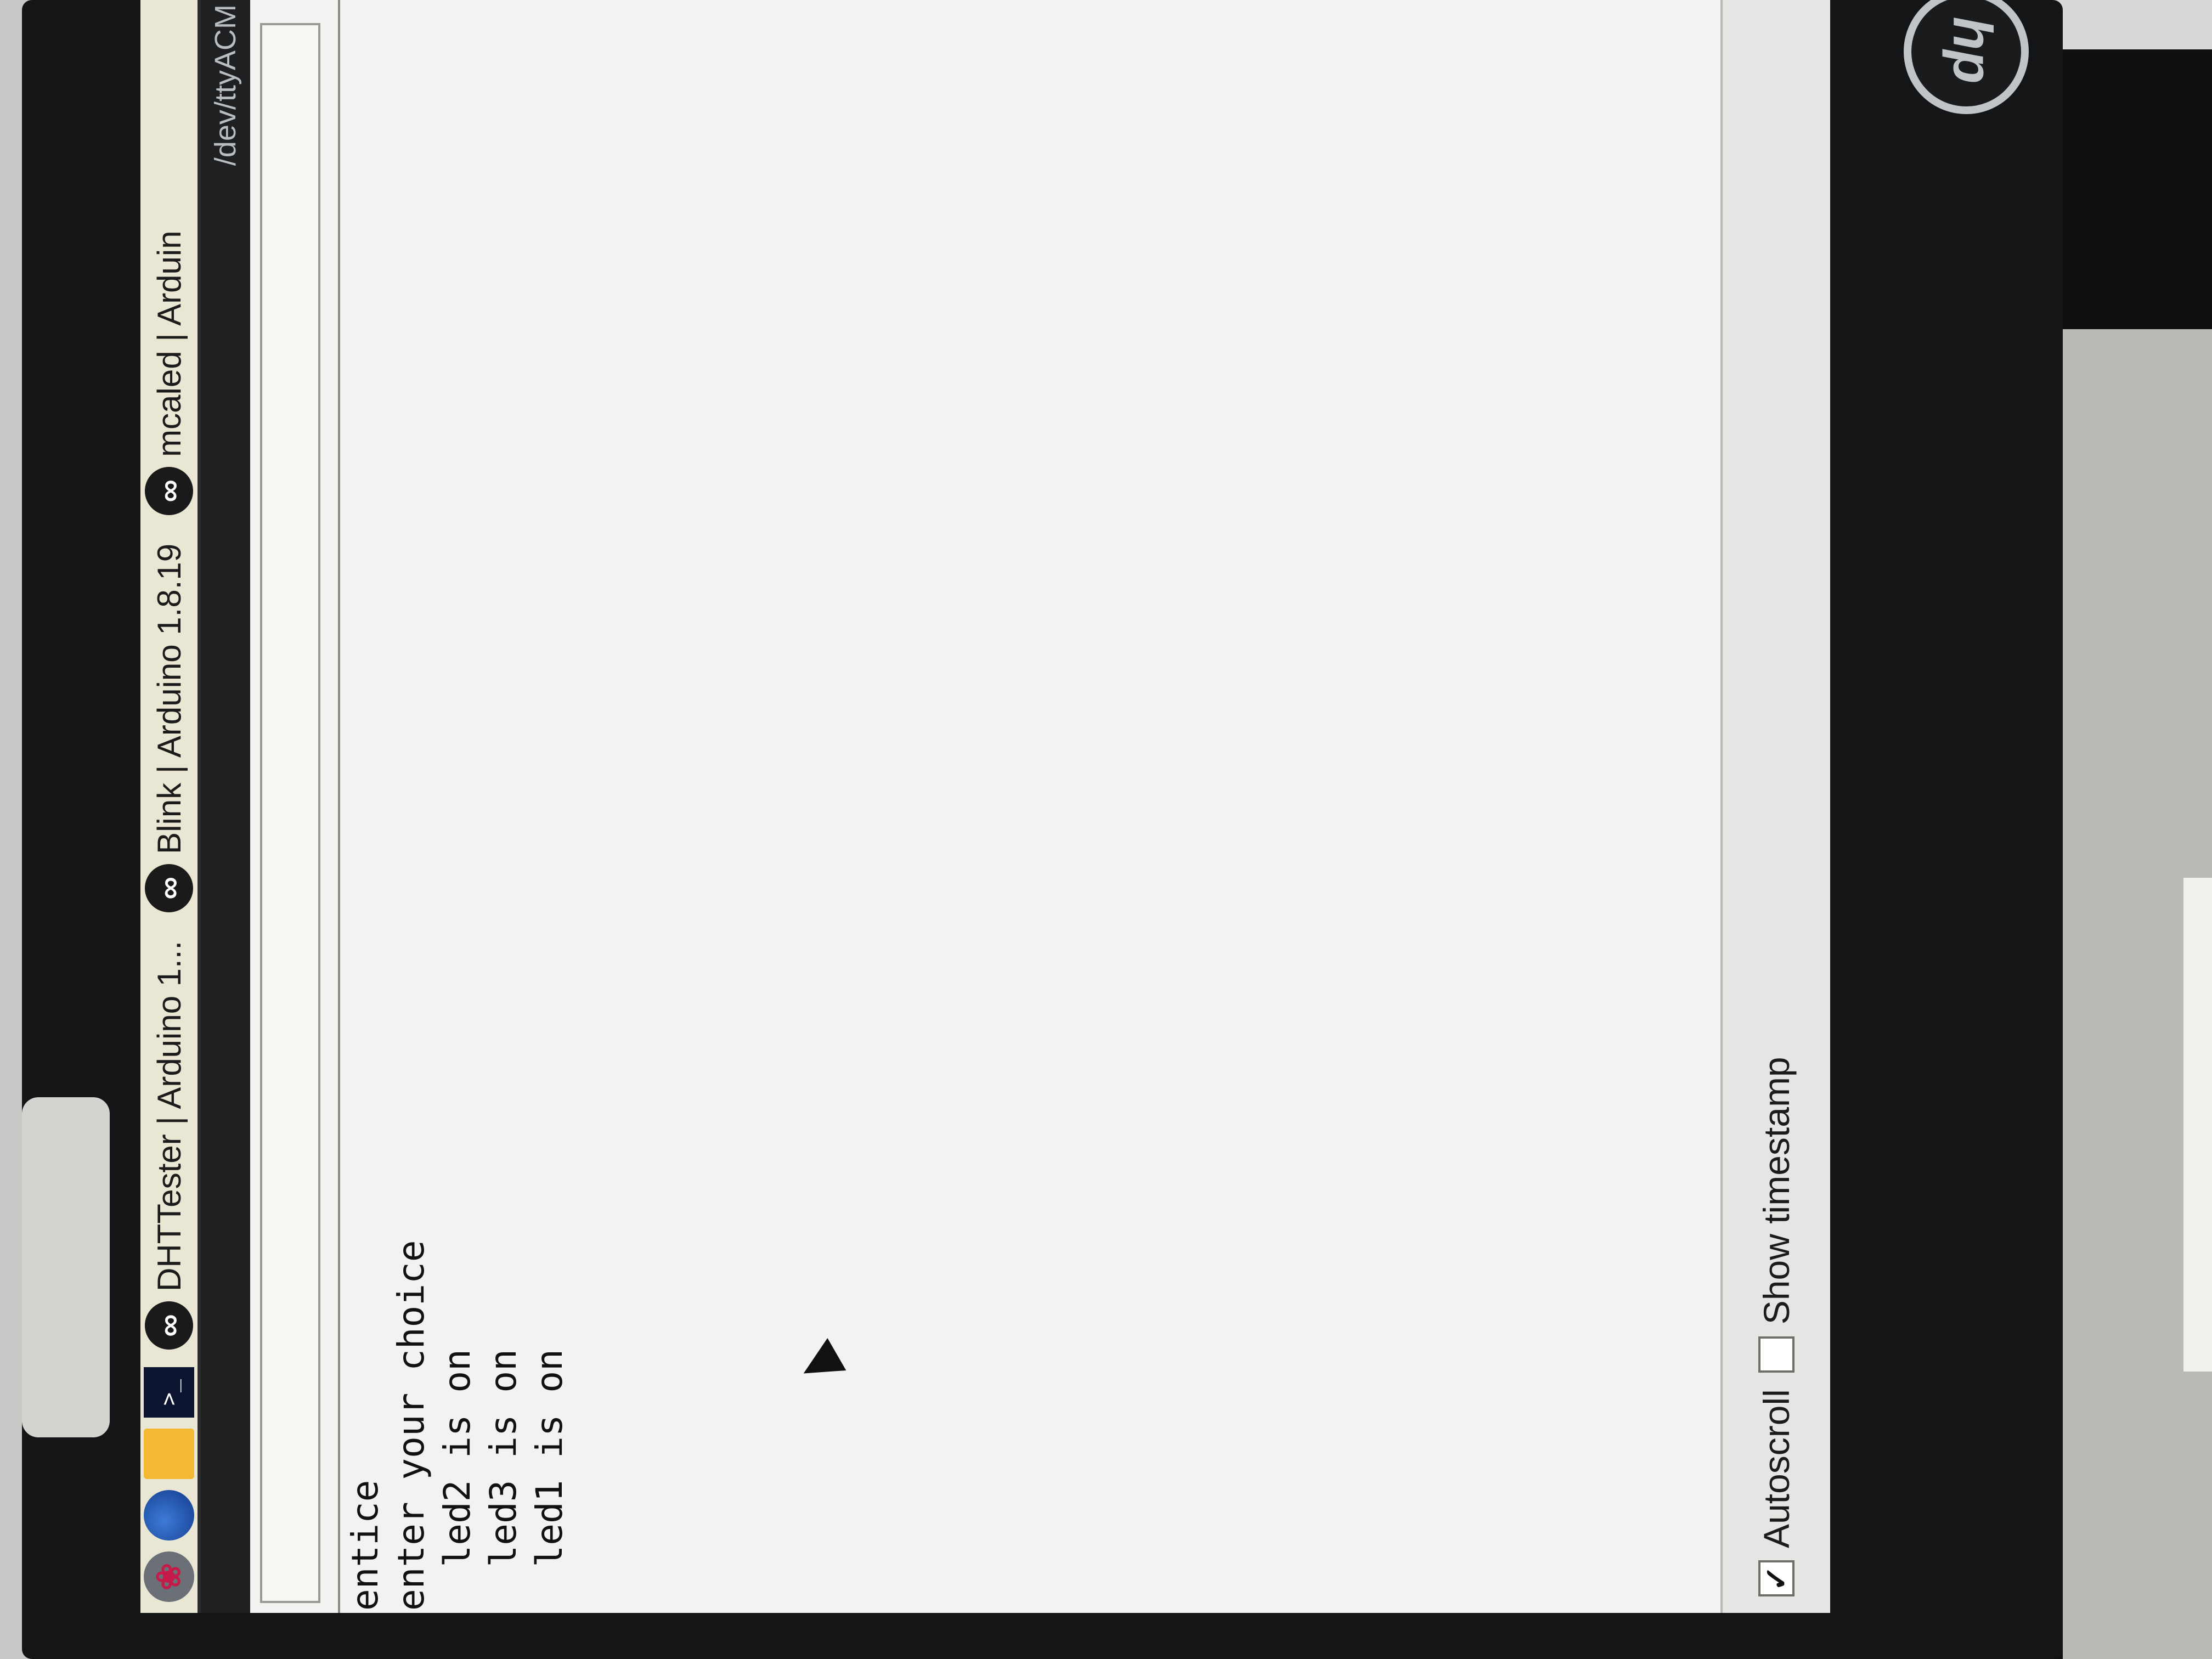  I want to click on timestamp-option: Show timestamp, so click(1776, 1215).